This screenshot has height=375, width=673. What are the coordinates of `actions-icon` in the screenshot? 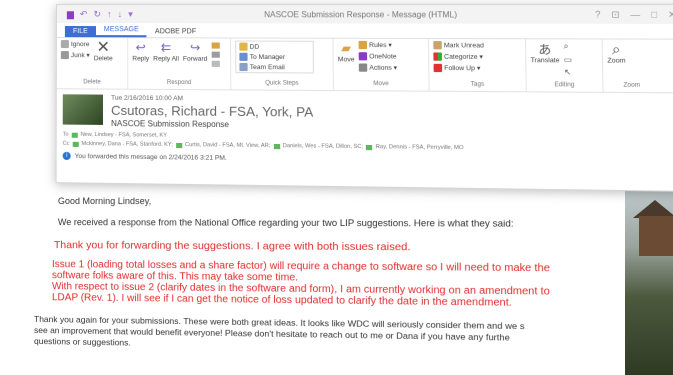 It's located at (363, 67).